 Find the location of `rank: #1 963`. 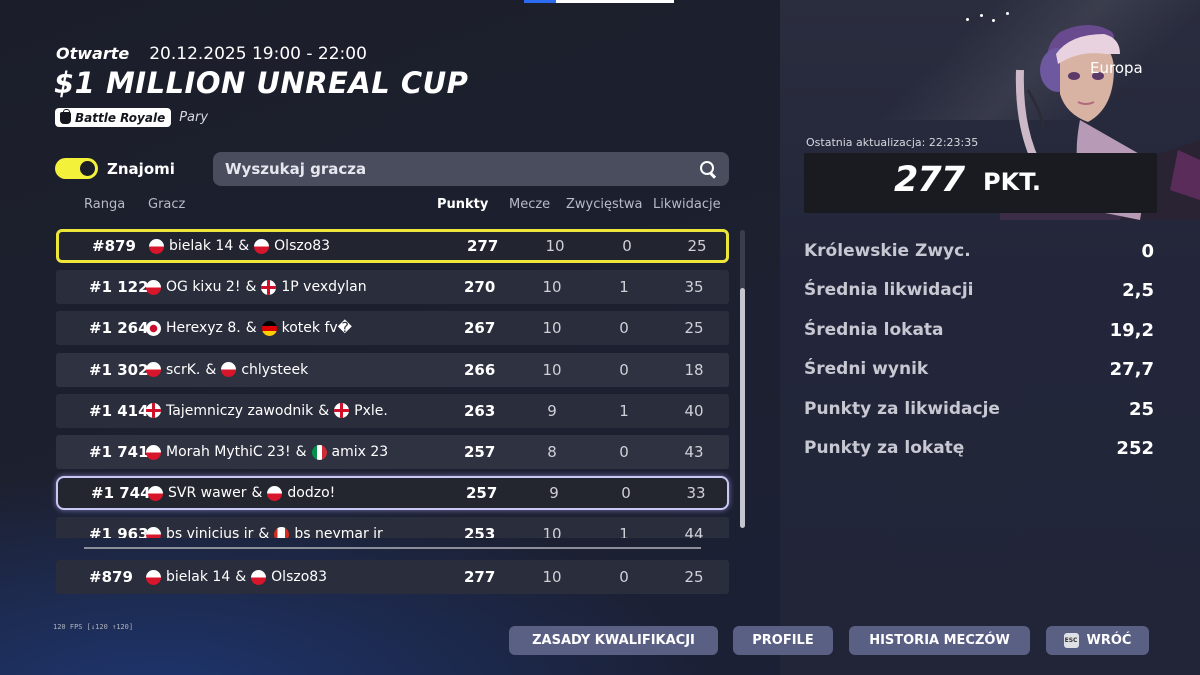

rank: #1 963 is located at coordinates (119, 531).